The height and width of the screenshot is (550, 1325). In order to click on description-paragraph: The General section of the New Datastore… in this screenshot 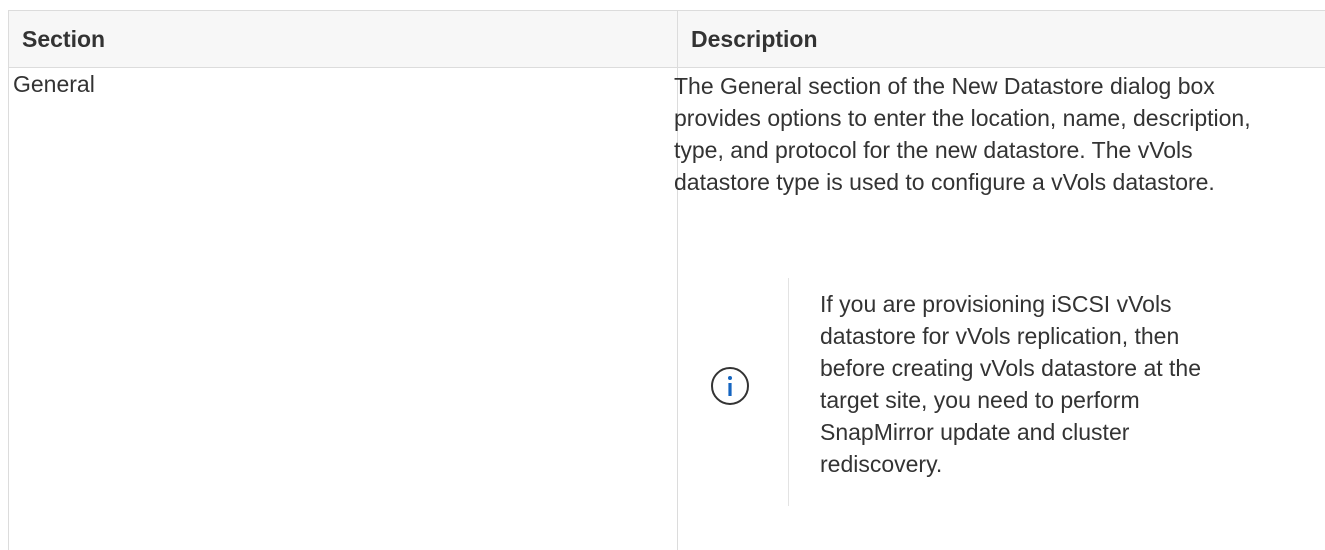, I will do `click(962, 134)`.